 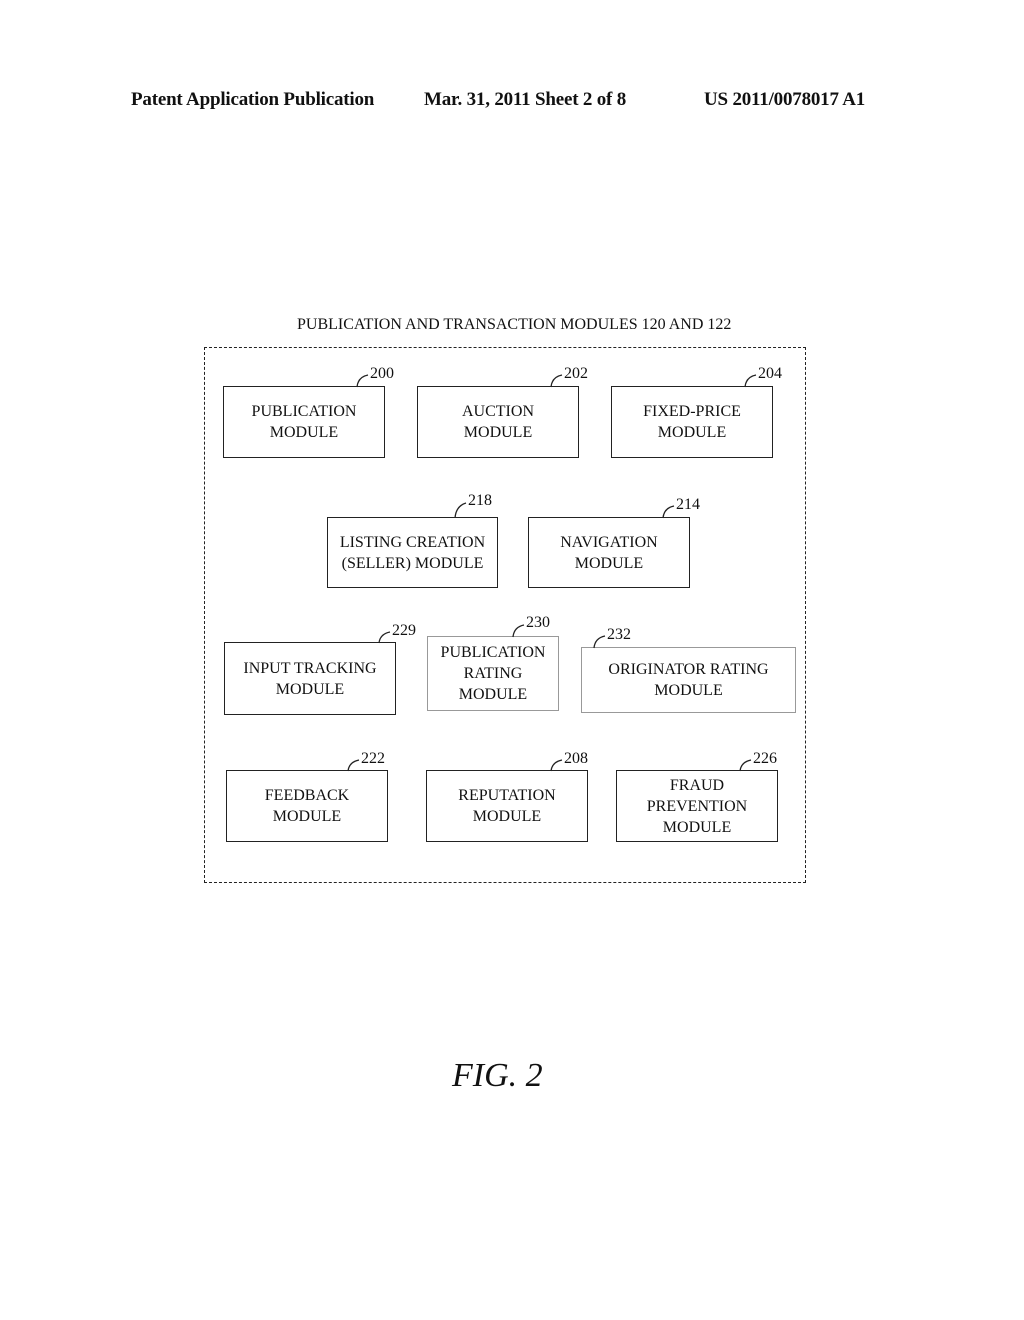 I want to click on ref-number: 230, so click(x=538, y=622).